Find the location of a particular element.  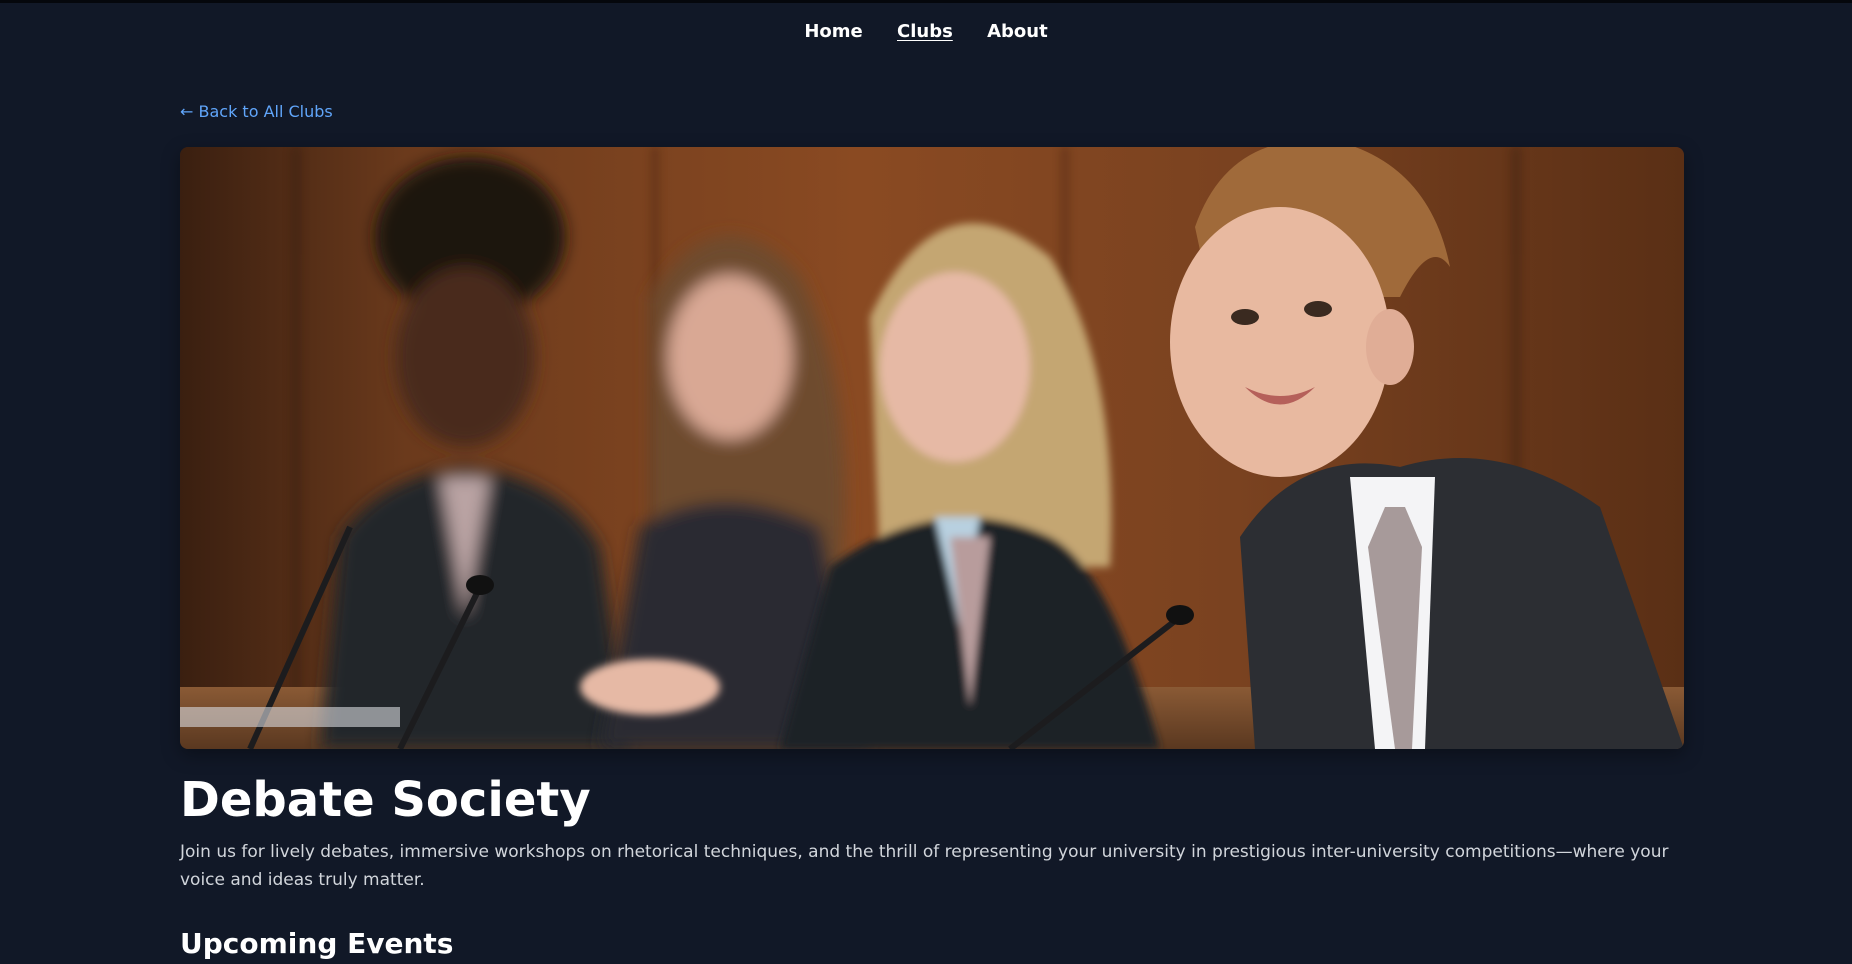

nav-clubs: Clubs is located at coordinates (925, 31).